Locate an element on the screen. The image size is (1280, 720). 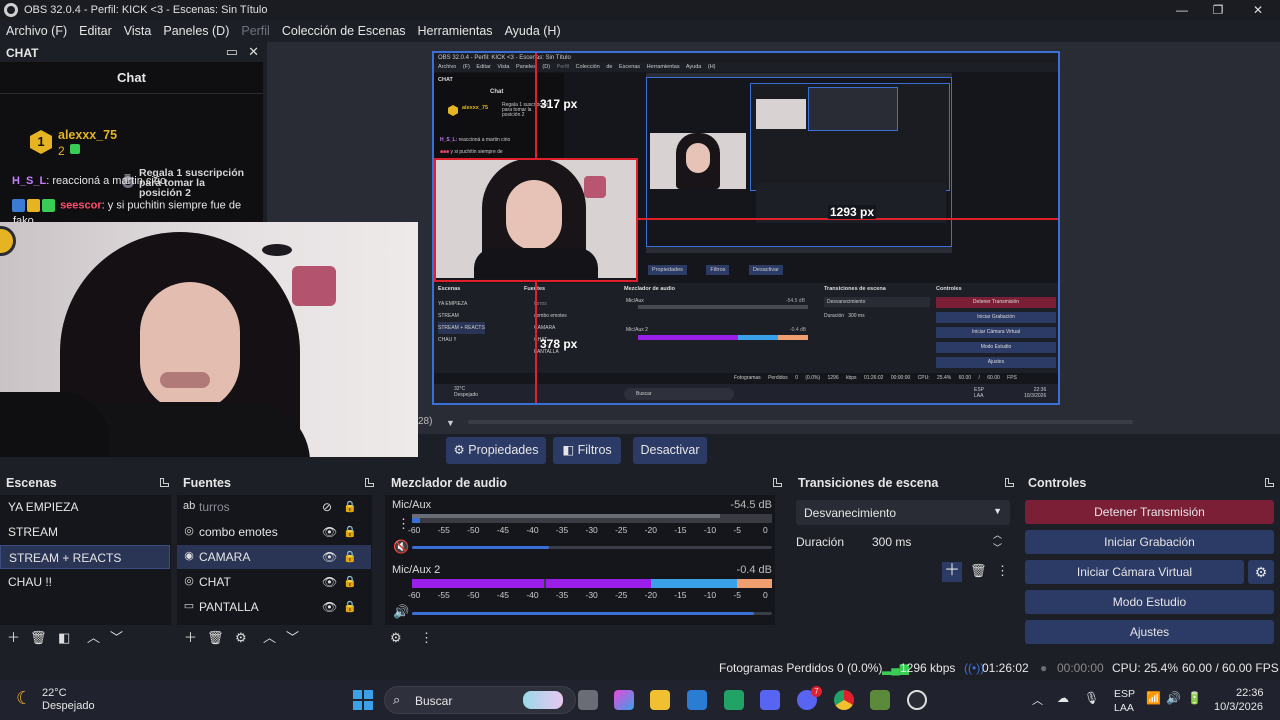
weather-temp: 22°C is located at coordinates (54, 693).